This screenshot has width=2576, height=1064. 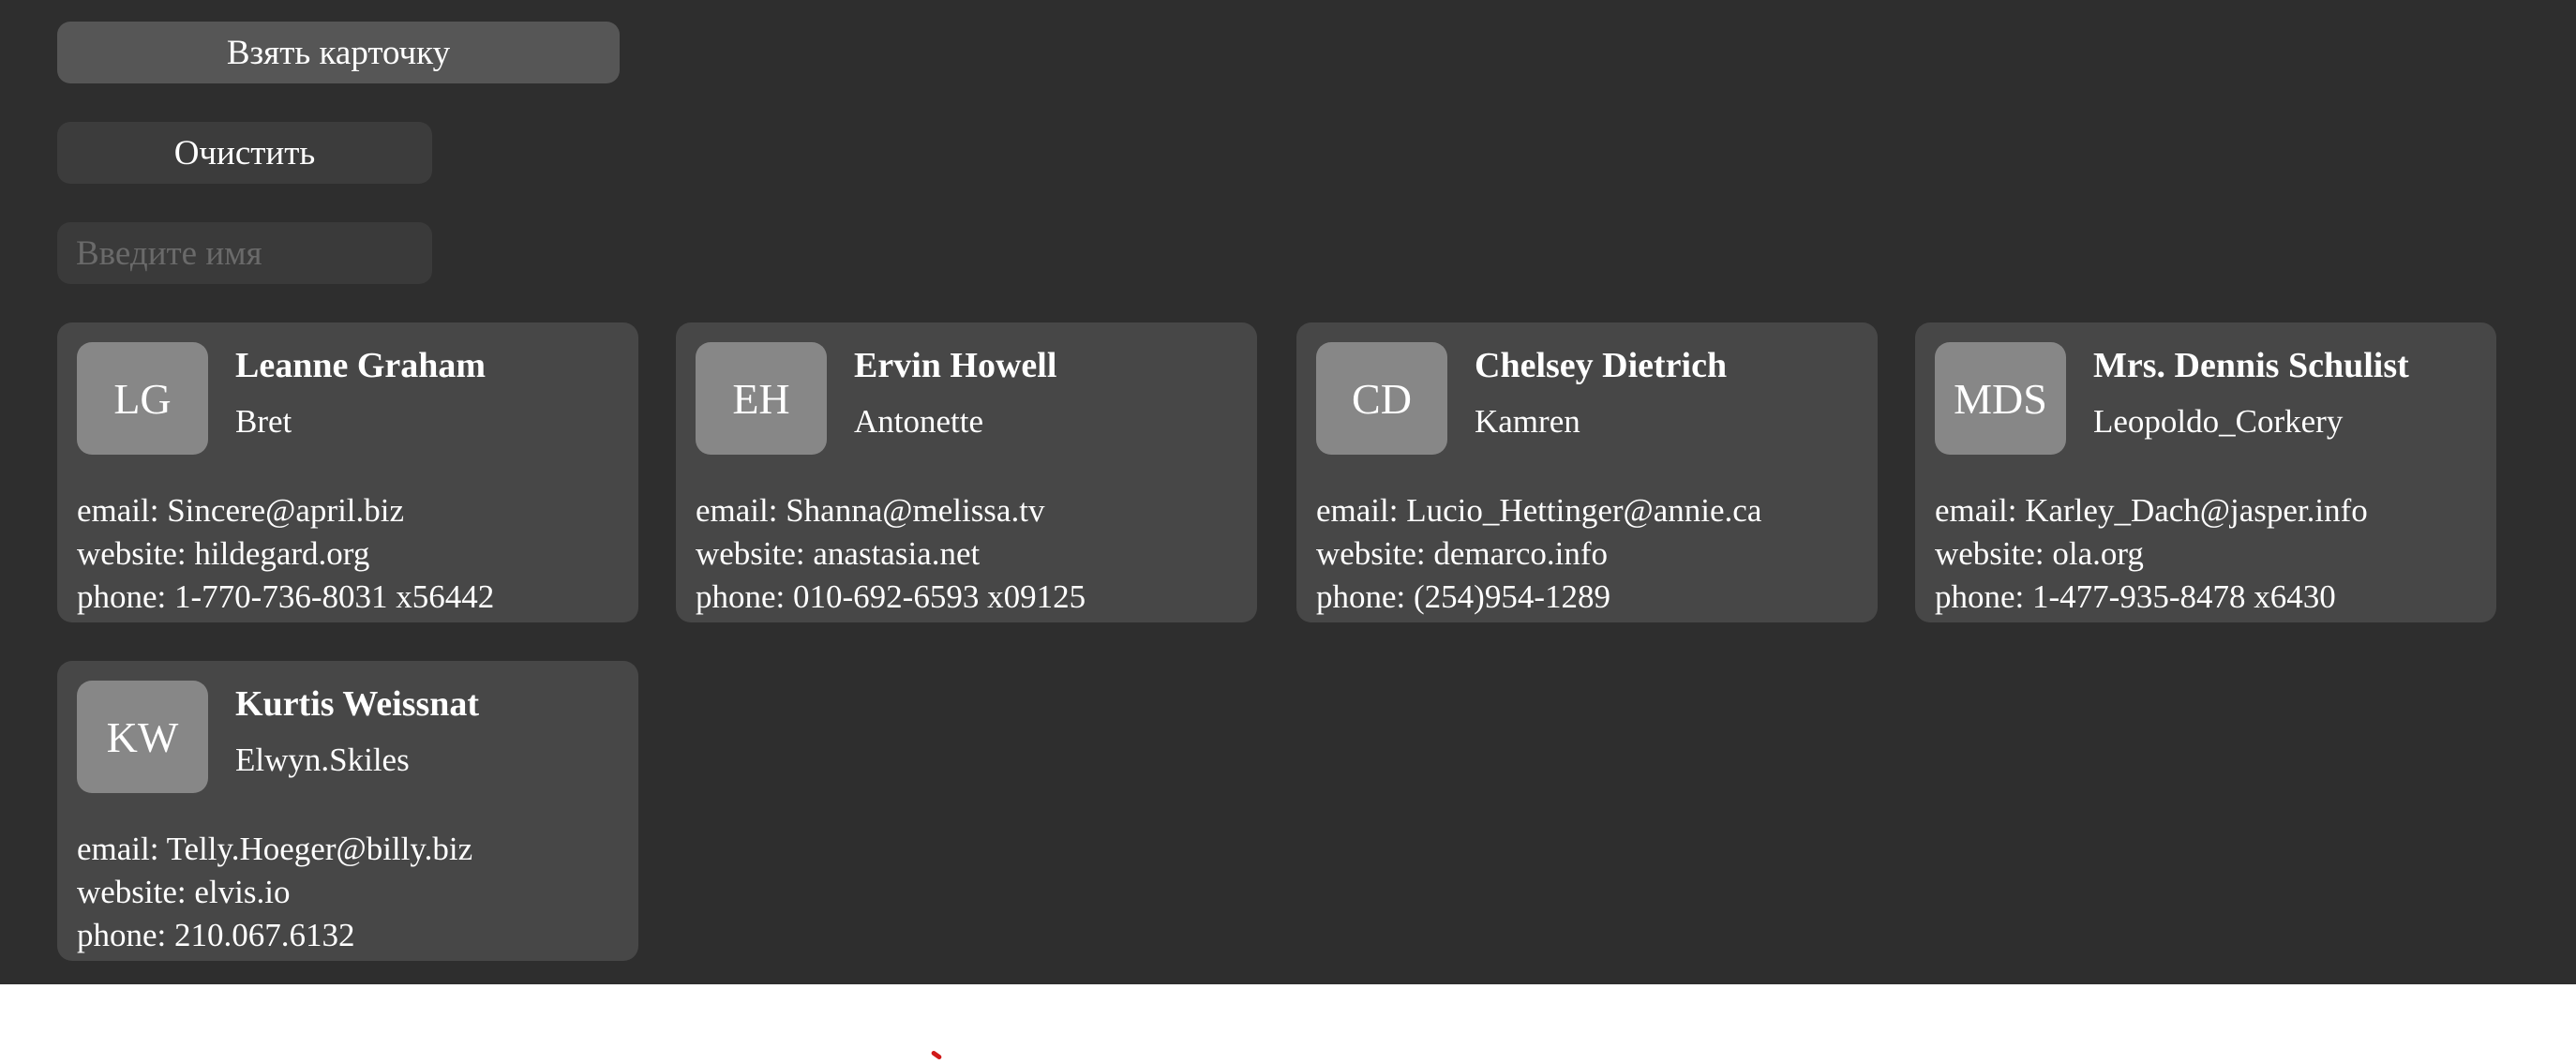 I want to click on avatar: EH, so click(x=761, y=398).